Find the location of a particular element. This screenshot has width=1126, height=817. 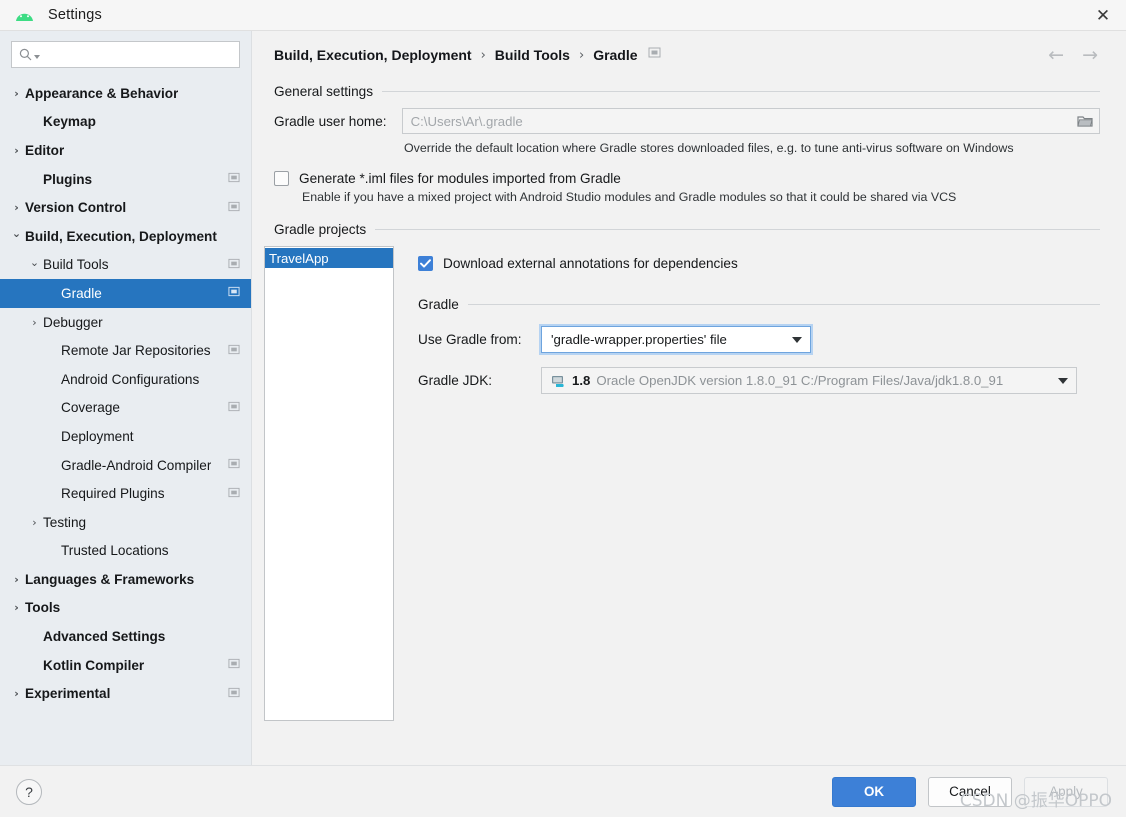

title-bar: Settings ✕ is located at coordinates (563, 15).